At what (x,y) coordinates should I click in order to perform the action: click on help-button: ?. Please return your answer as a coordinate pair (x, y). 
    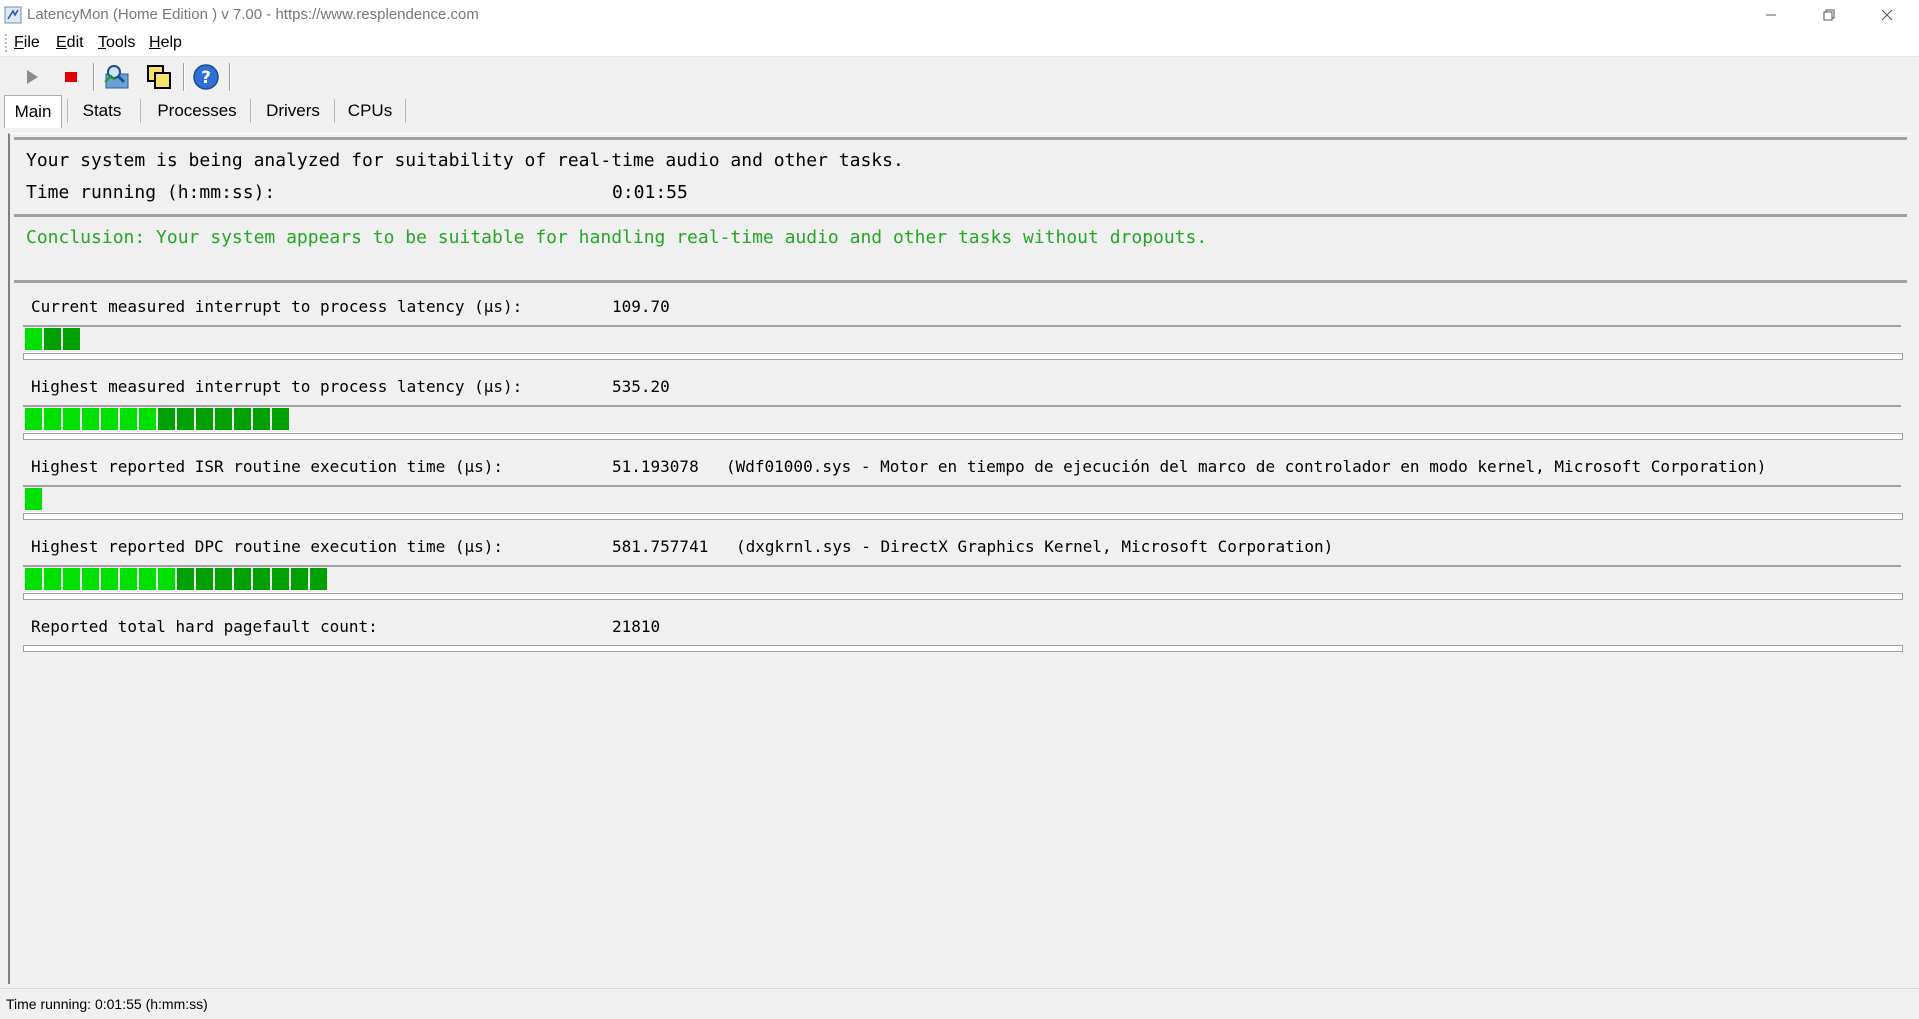
    Looking at the image, I should click on (206, 77).